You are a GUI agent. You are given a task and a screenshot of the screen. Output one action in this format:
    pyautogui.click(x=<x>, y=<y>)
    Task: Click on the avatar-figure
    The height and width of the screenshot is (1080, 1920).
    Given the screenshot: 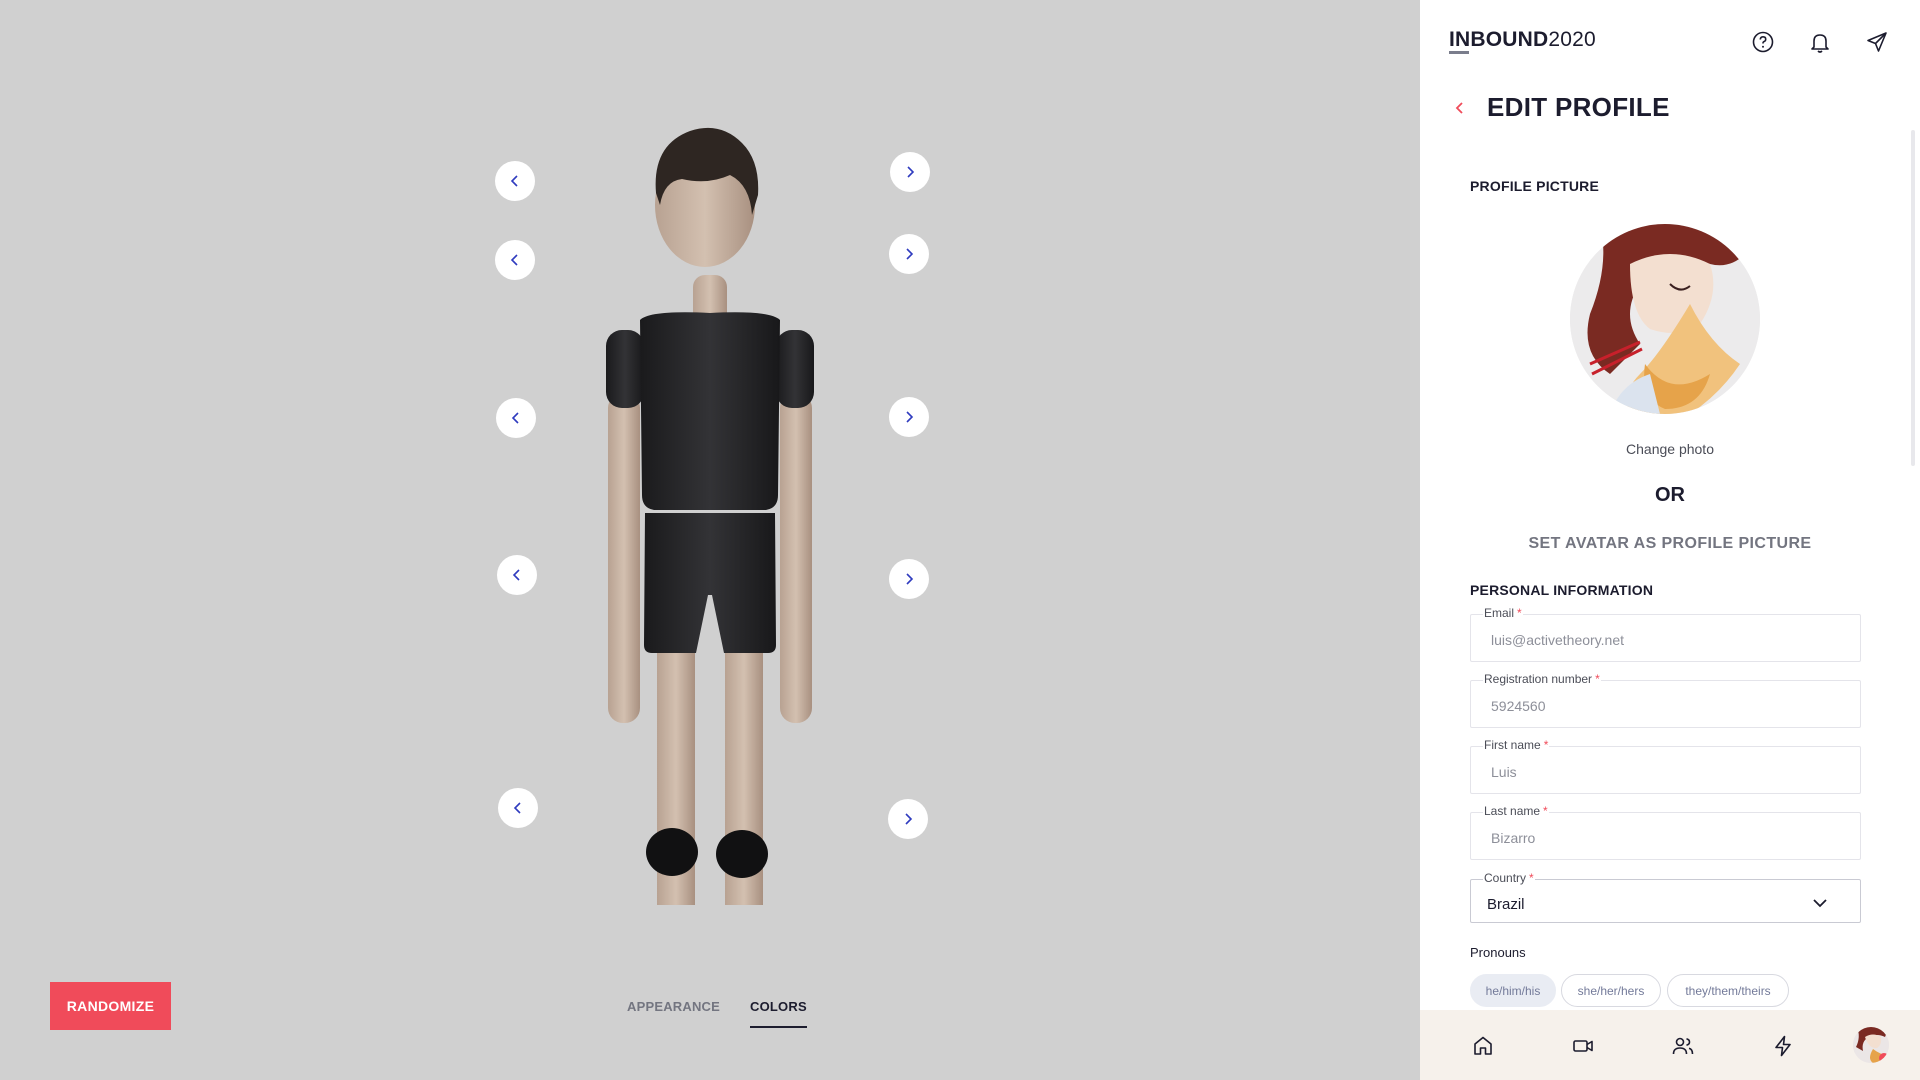 What is the action you would take?
    pyautogui.click(x=710, y=515)
    